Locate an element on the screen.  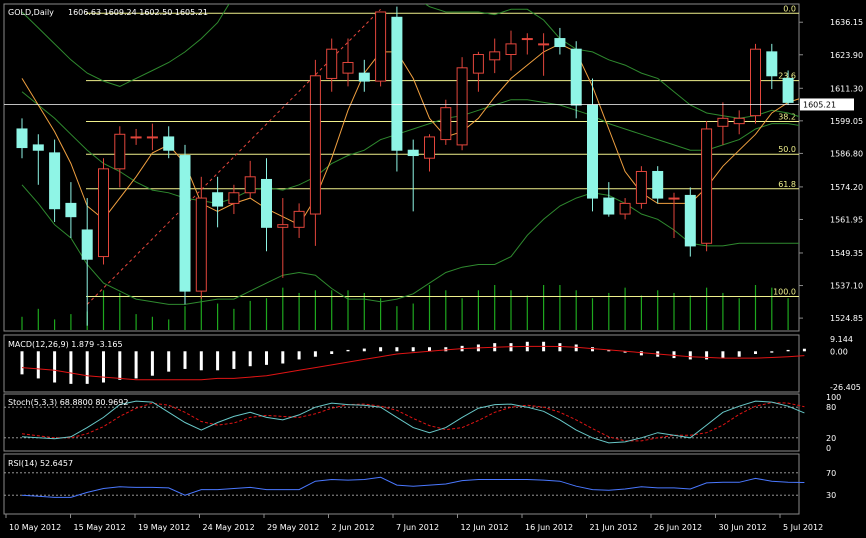
fib-level-label: 100.0 is located at coordinates (784, 291).